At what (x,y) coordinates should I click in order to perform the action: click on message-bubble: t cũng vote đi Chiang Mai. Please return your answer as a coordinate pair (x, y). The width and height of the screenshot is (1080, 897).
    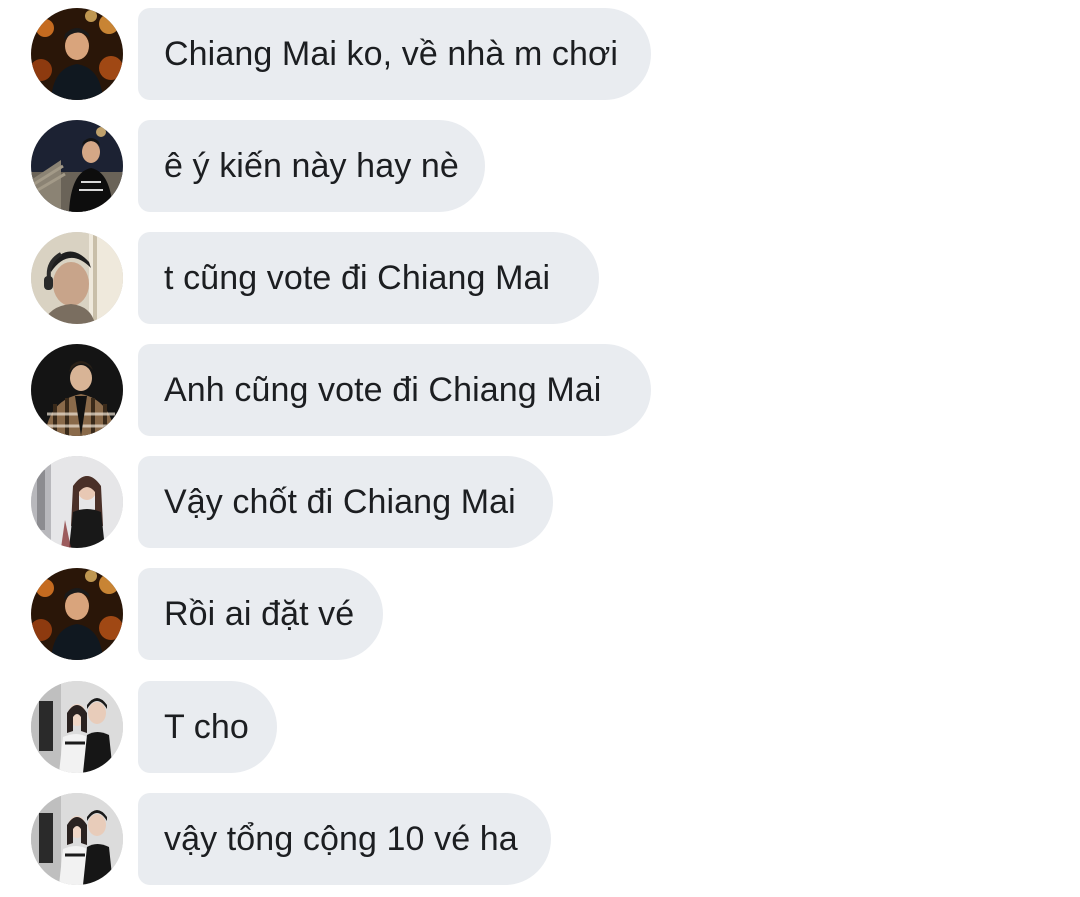
    Looking at the image, I should click on (368, 278).